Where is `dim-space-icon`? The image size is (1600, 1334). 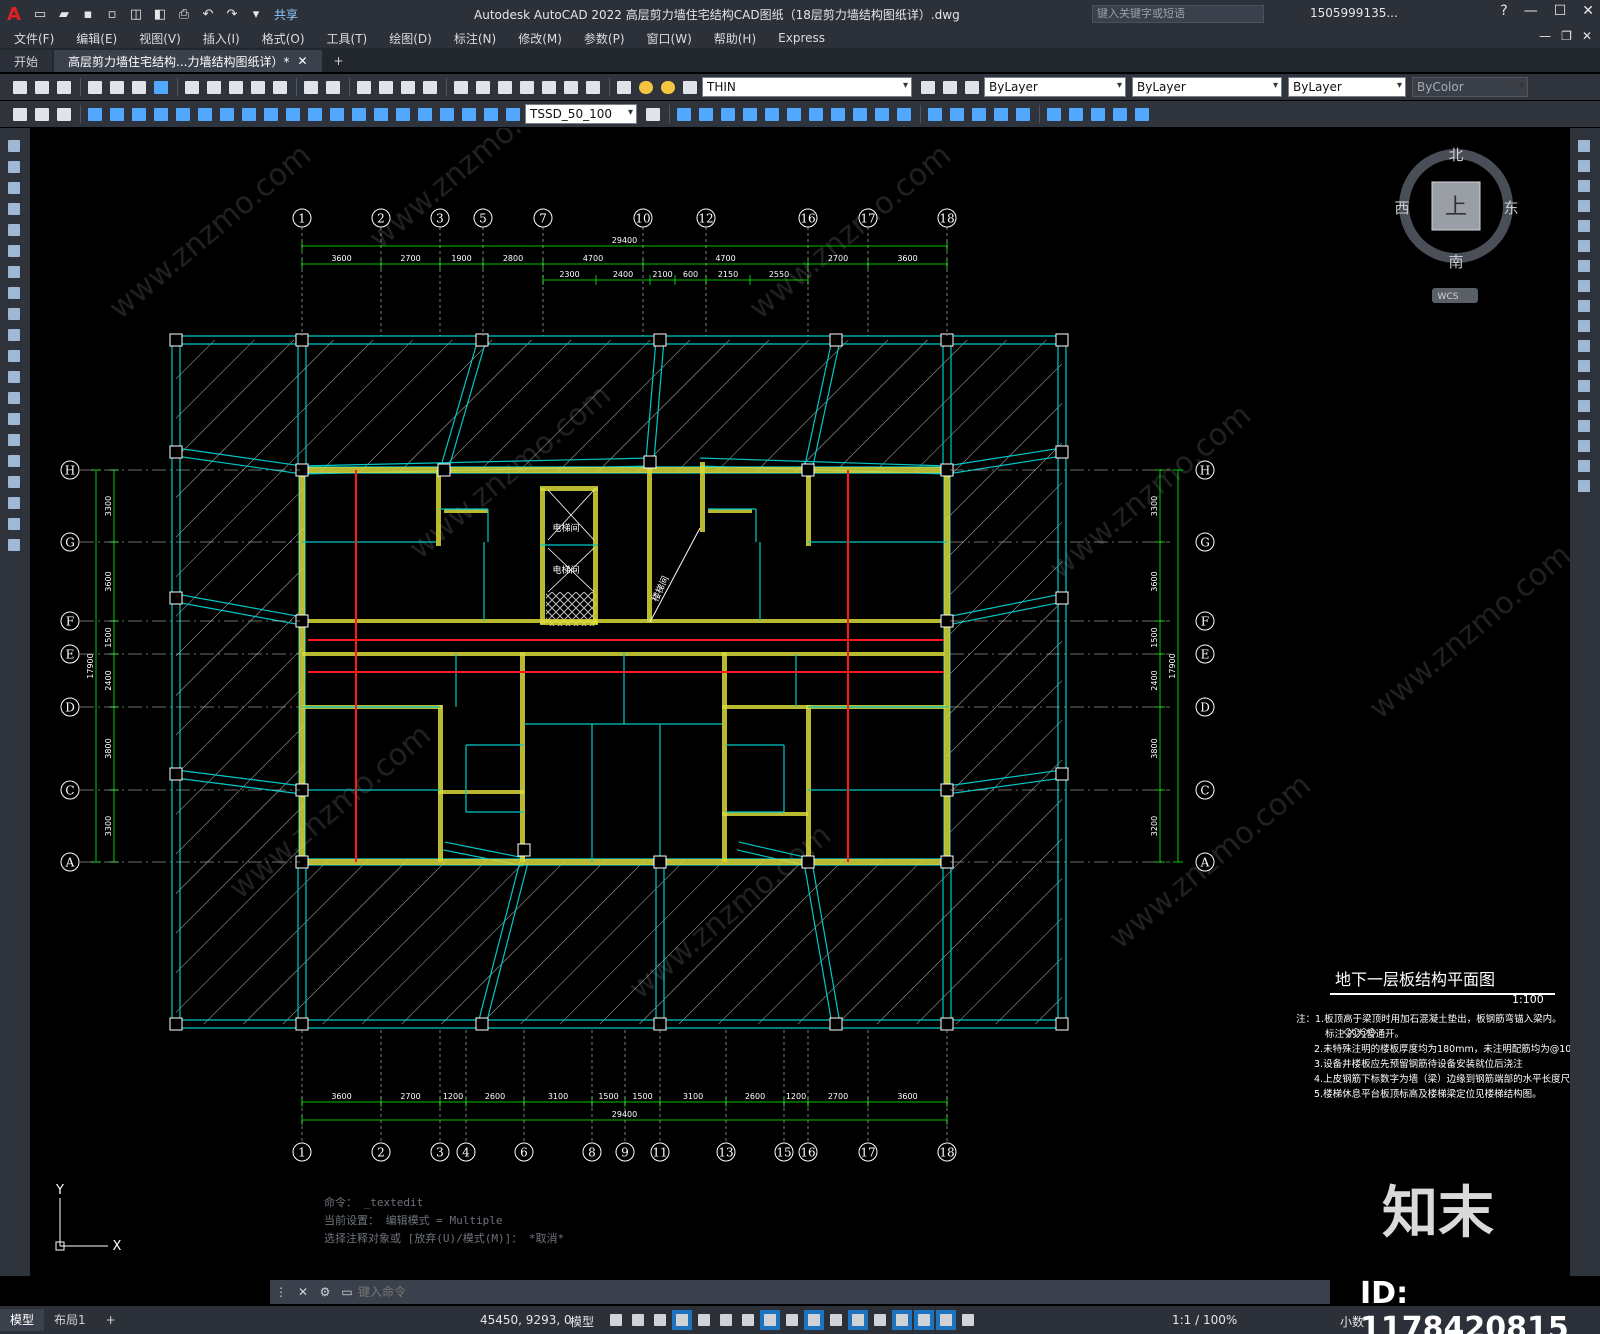
dim-space-icon is located at coordinates (337, 114).